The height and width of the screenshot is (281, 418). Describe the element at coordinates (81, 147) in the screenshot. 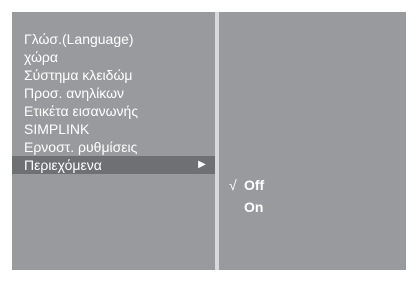

I see `menu-item-label: Ερνοστ. ρυθμίσεις` at that location.